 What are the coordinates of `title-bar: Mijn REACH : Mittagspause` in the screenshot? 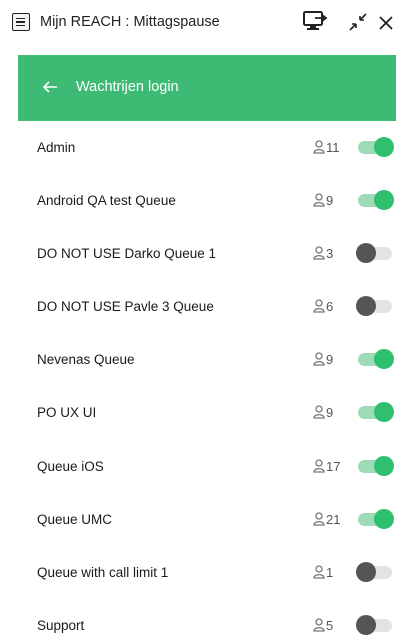 It's located at (198, 22).